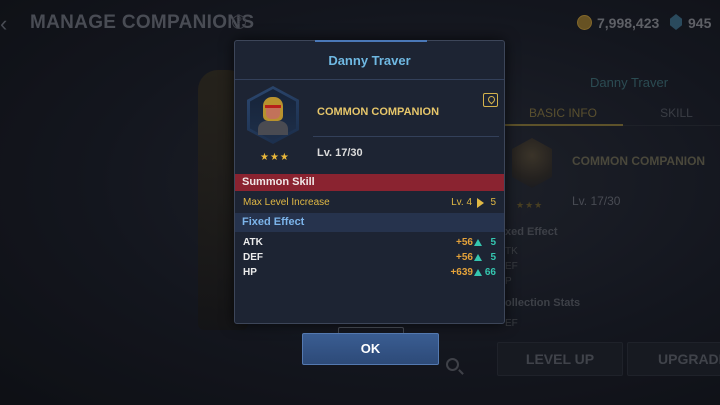 This screenshot has width=720, height=405. What do you see at coordinates (461, 202) in the screenshot?
I see `skill-current-level: Lv. 4` at bounding box center [461, 202].